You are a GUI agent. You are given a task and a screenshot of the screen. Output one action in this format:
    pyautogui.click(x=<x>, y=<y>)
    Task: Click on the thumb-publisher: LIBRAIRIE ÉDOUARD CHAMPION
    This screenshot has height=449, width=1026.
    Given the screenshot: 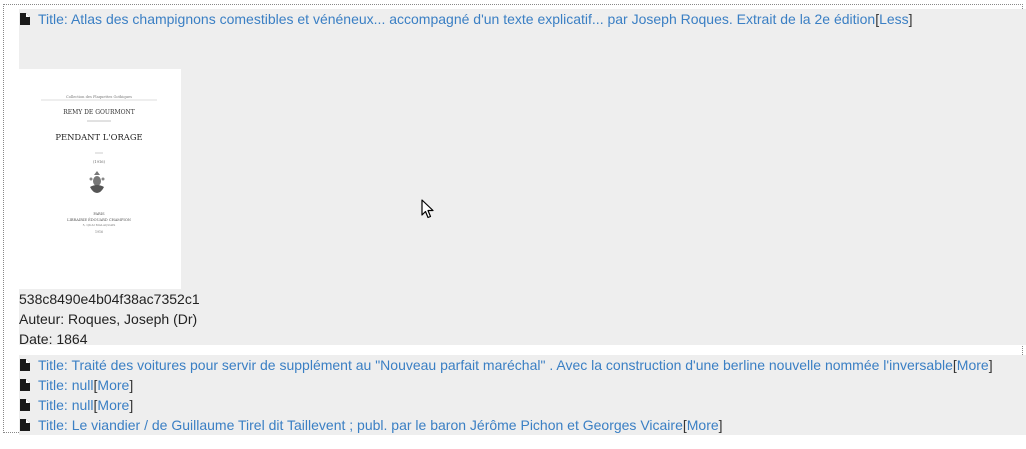 What is the action you would take?
    pyautogui.click(x=99, y=219)
    